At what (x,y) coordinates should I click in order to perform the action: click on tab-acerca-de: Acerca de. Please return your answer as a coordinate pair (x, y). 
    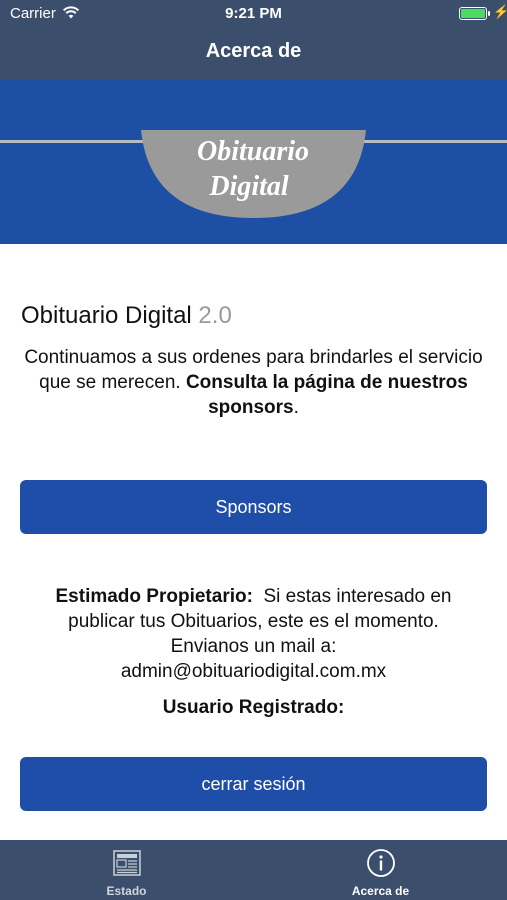
    Looking at the image, I should click on (380, 870).